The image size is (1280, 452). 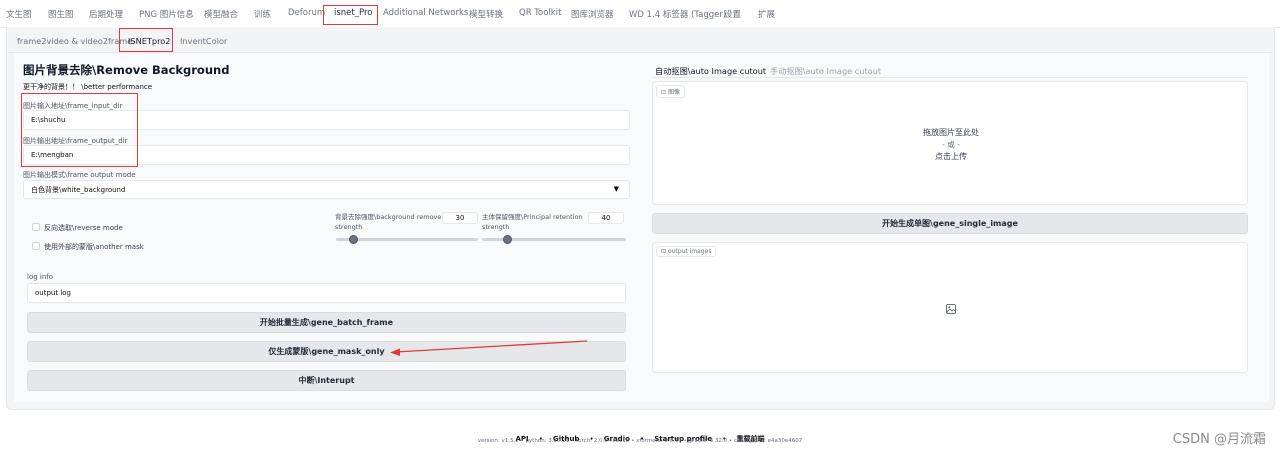 I want to click on output-mode-label: 图片输出模式\frame output mode, so click(x=79, y=175).